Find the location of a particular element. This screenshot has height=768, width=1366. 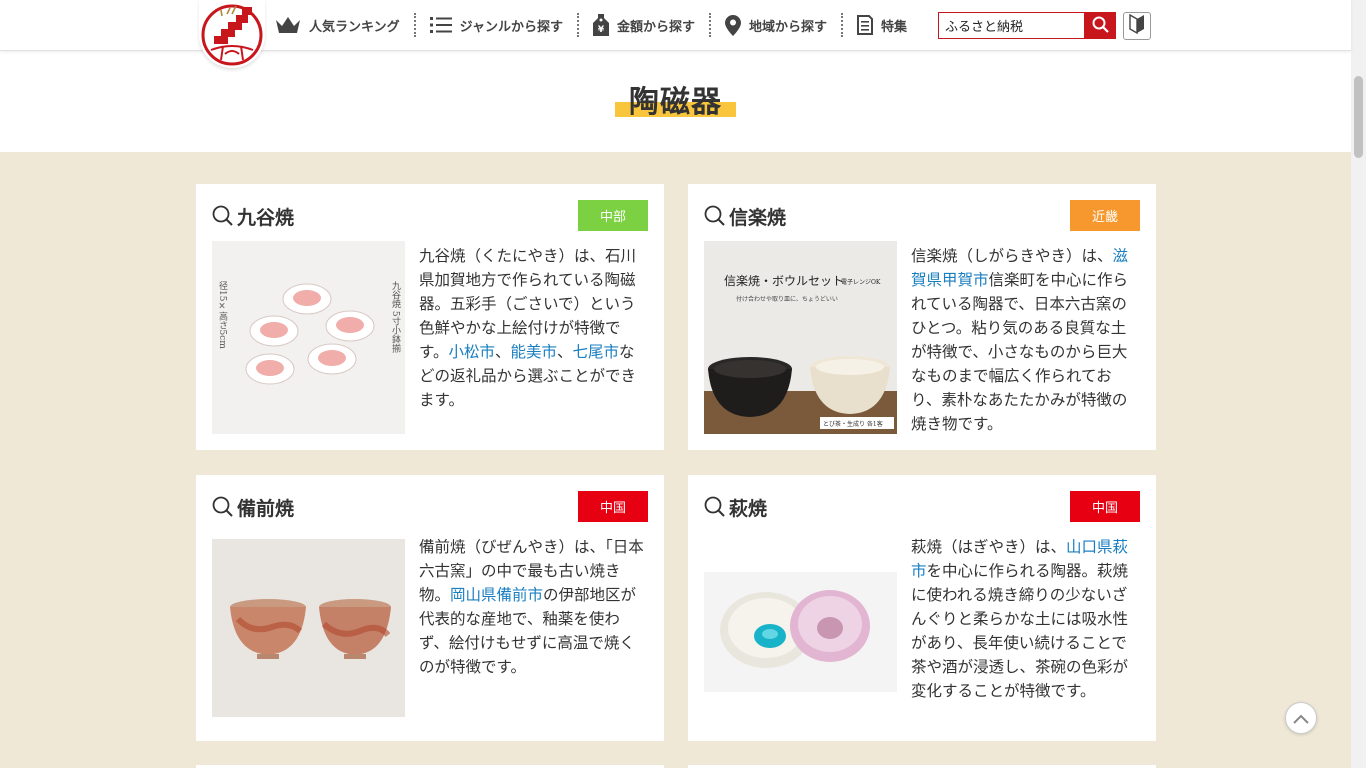

nav-ranking: 人気ランキング is located at coordinates (344, 25).